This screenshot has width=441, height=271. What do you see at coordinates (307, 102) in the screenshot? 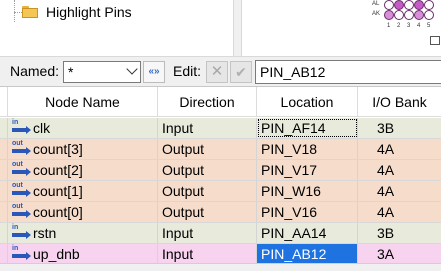
I see `column-header-location: Location` at bounding box center [307, 102].